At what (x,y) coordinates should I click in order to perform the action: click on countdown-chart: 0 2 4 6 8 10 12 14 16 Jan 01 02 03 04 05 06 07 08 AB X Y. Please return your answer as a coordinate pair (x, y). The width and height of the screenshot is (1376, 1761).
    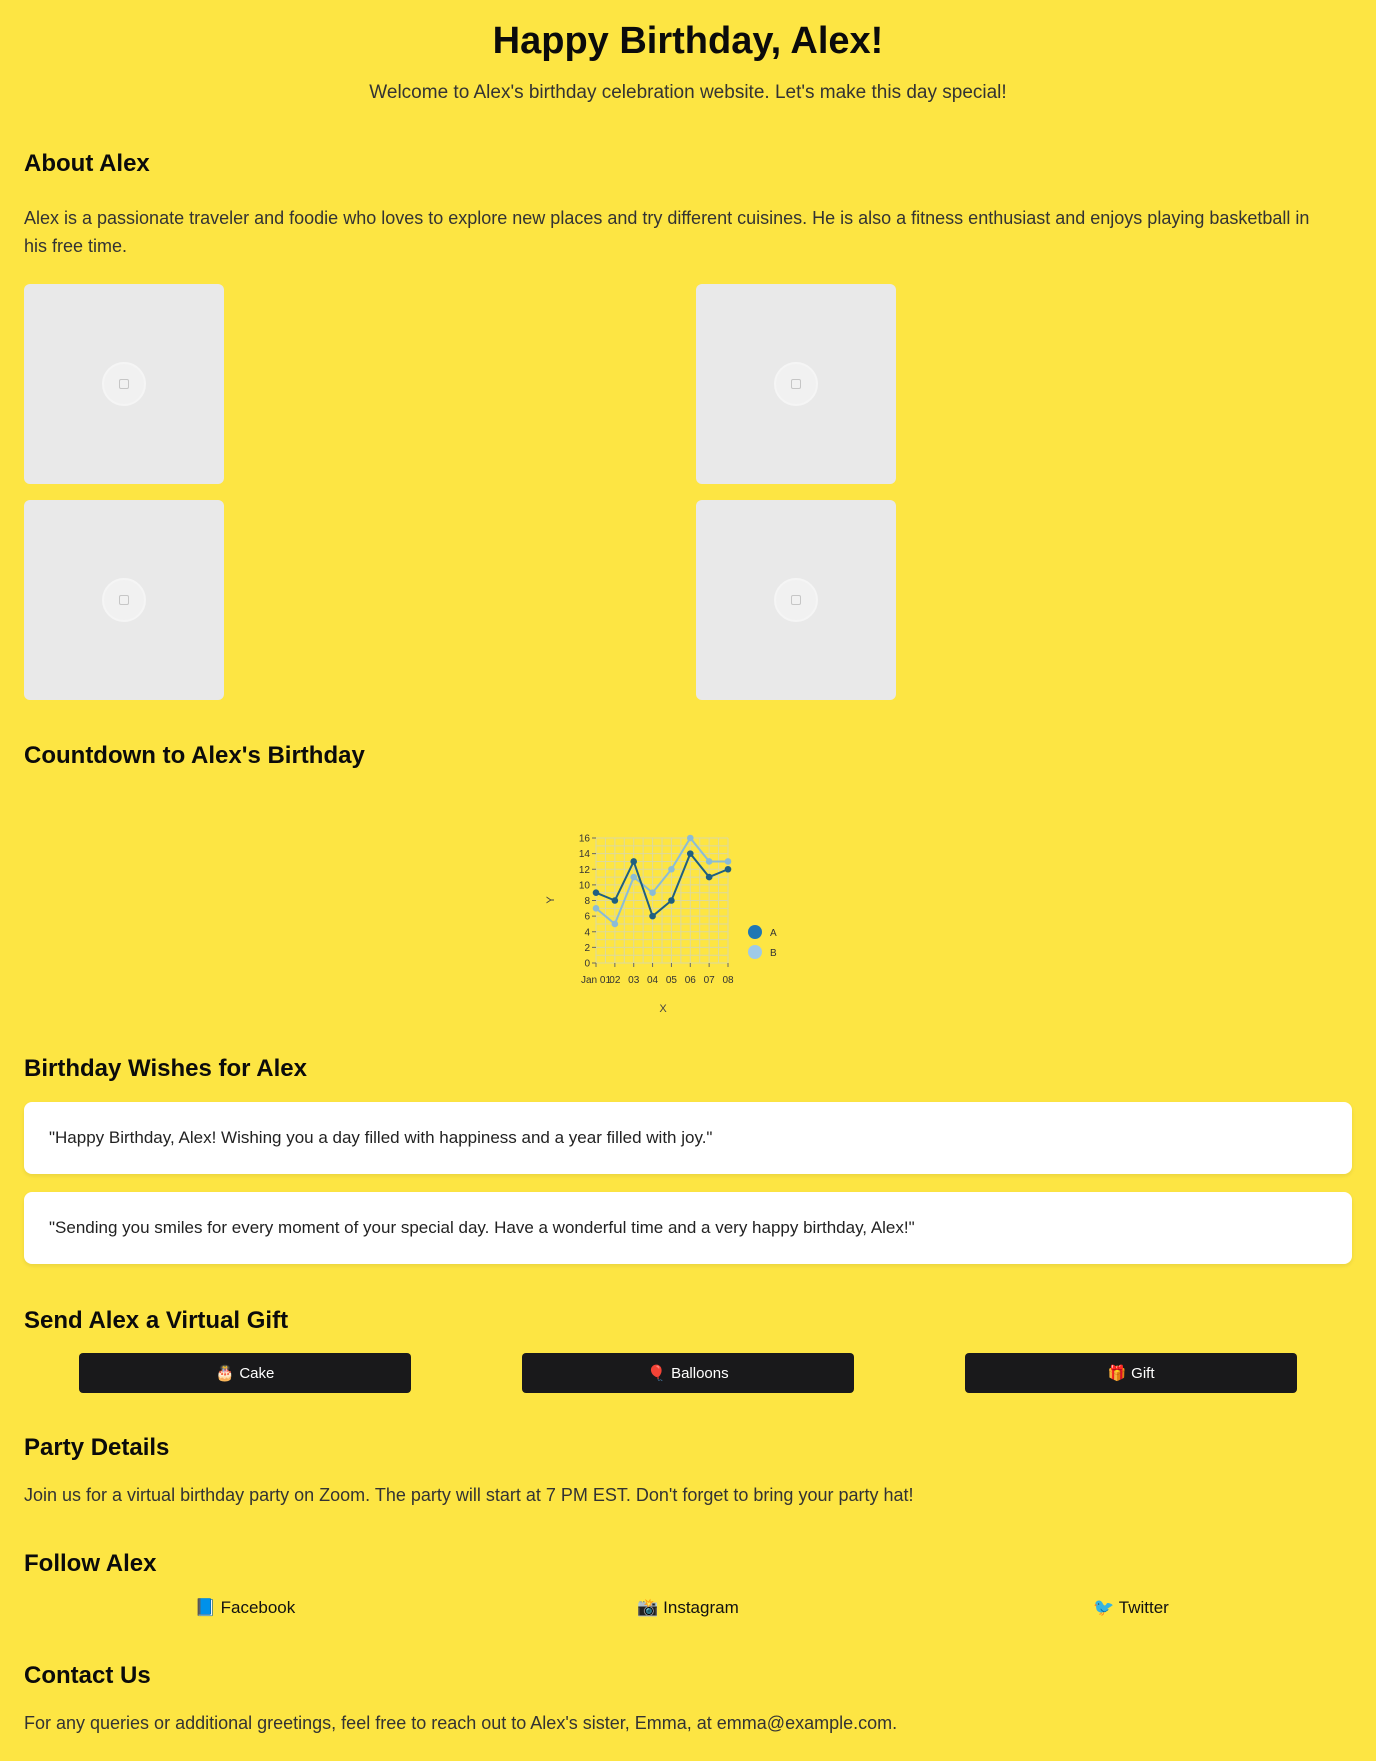
    Looking at the image, I should click on (670, 921).